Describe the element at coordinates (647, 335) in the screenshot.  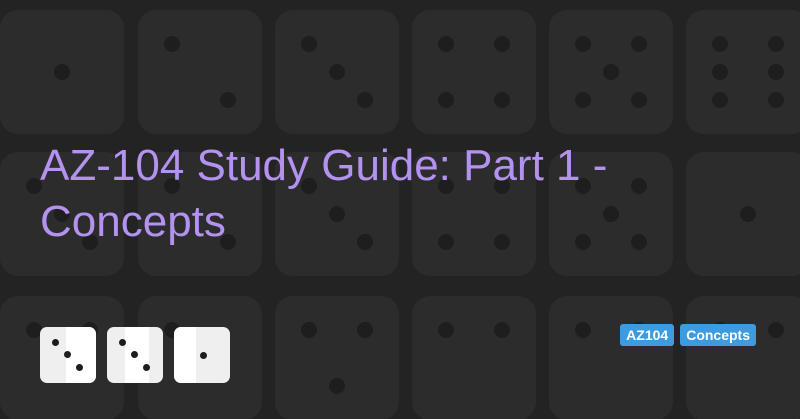
I see `tag-az104: AZ104` at that location.